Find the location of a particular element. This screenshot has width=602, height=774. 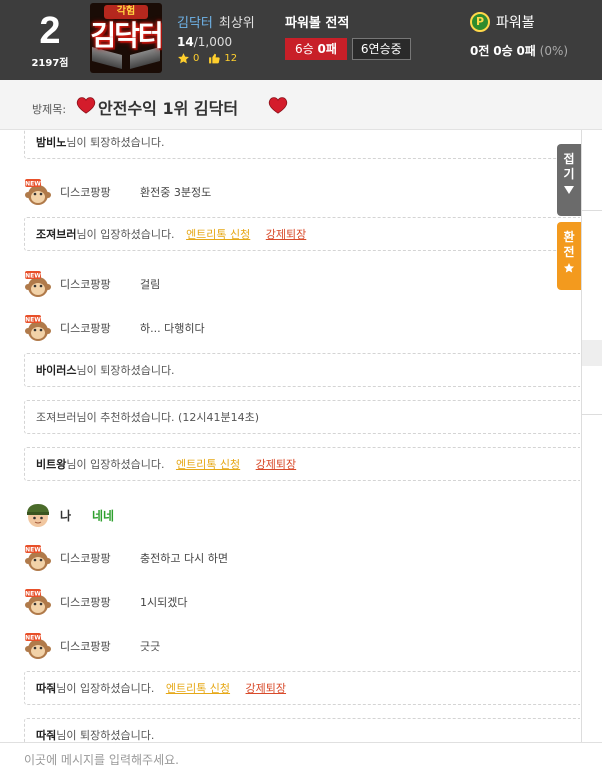

soldier-avatar-icon is located at coordinates (38, 515).